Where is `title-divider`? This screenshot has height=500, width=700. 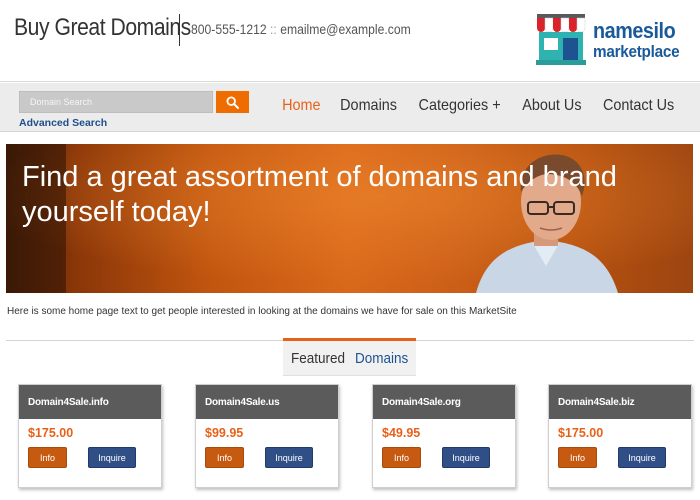
title-divider is located at coordinates (179, 30).